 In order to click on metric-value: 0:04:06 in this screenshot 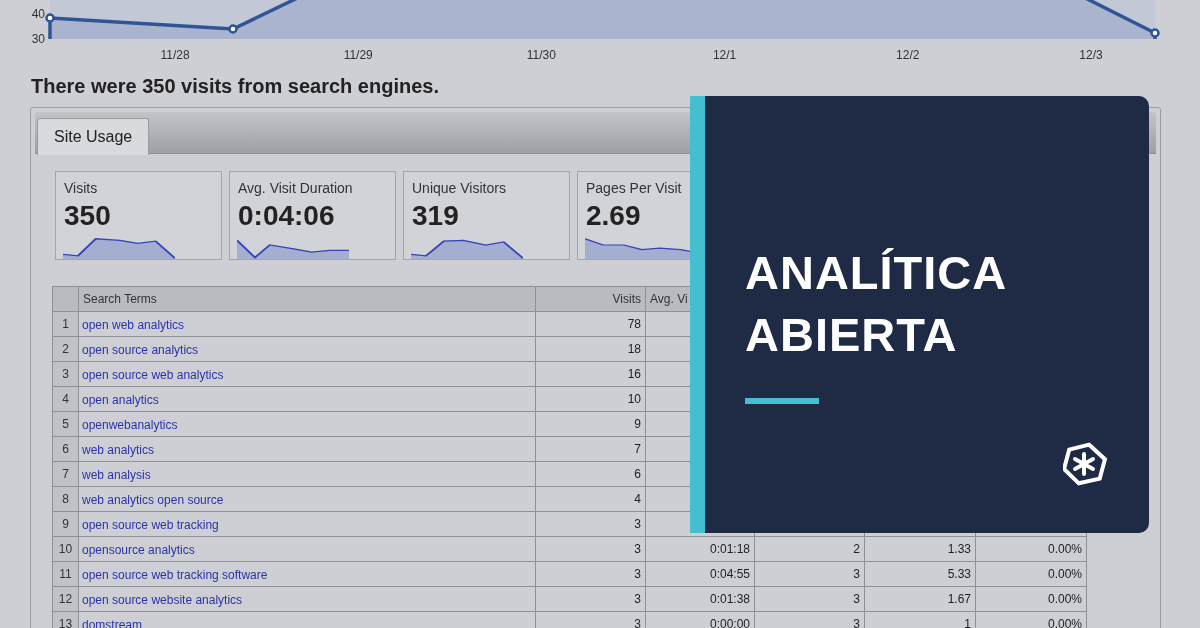, I will do `click(287, 216)`.